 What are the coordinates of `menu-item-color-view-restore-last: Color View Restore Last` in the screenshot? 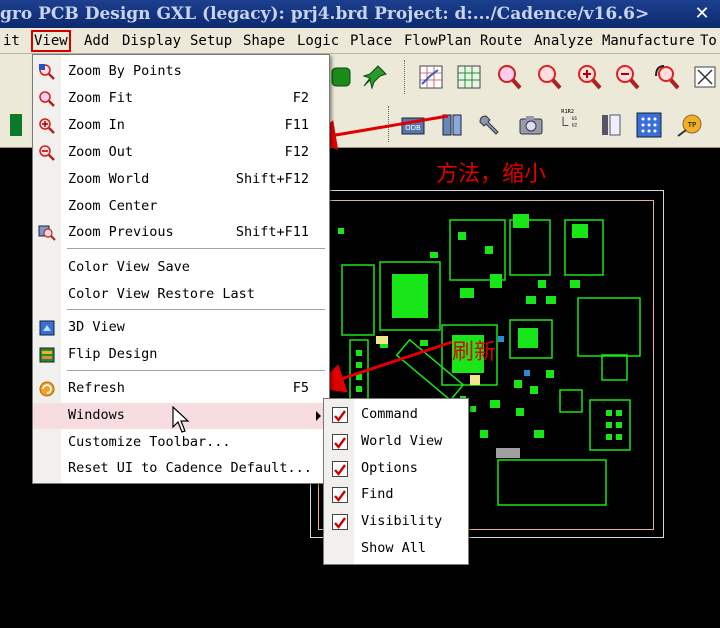 It's located at (181, 295).